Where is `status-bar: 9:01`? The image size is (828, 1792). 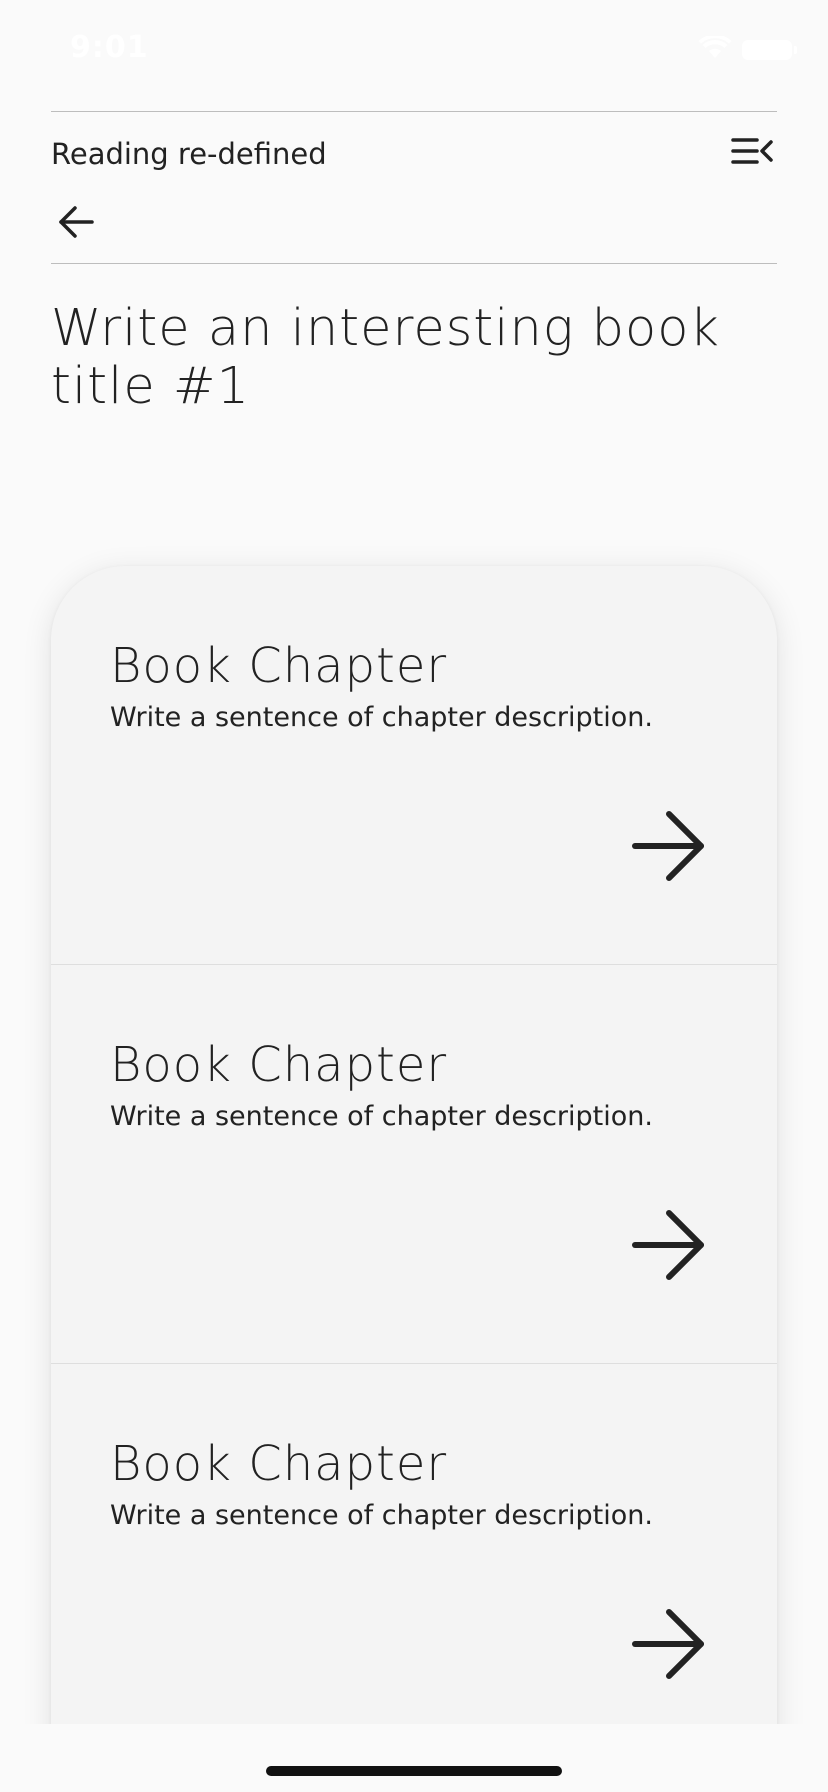
status-bar: 9:01 is located at coordinates (414, 49).